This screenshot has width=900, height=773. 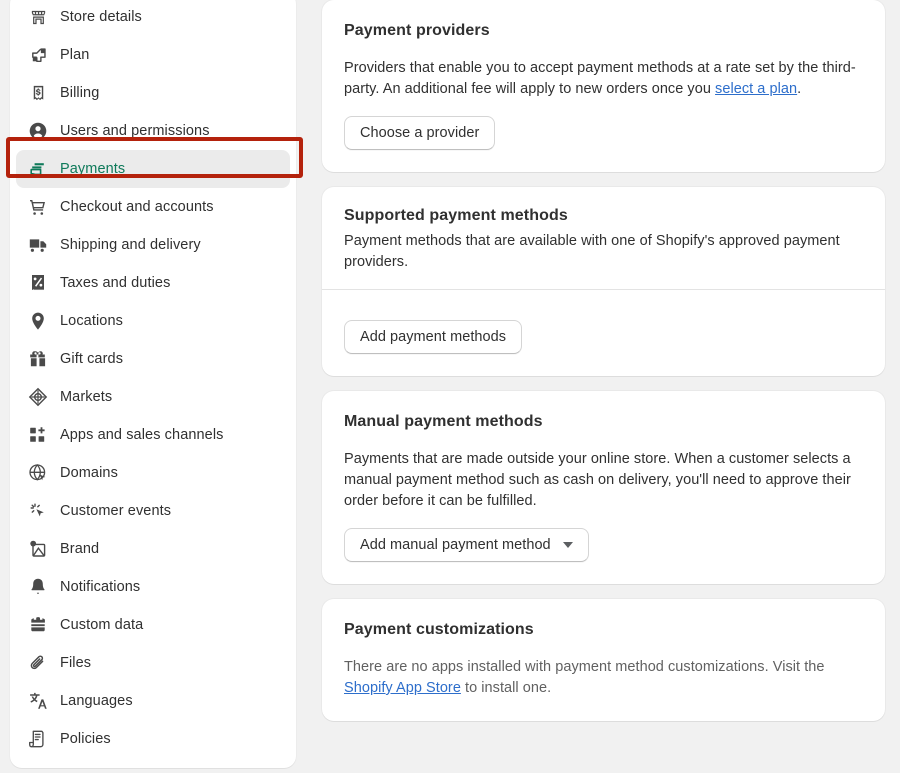 I want to click on sidebar-item-label: Apps and sales channels, so click(x=142, y=435).